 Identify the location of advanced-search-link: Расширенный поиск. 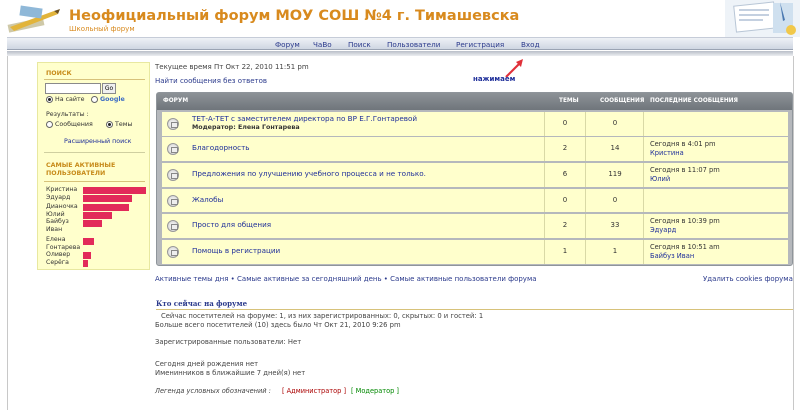
(97, 141).